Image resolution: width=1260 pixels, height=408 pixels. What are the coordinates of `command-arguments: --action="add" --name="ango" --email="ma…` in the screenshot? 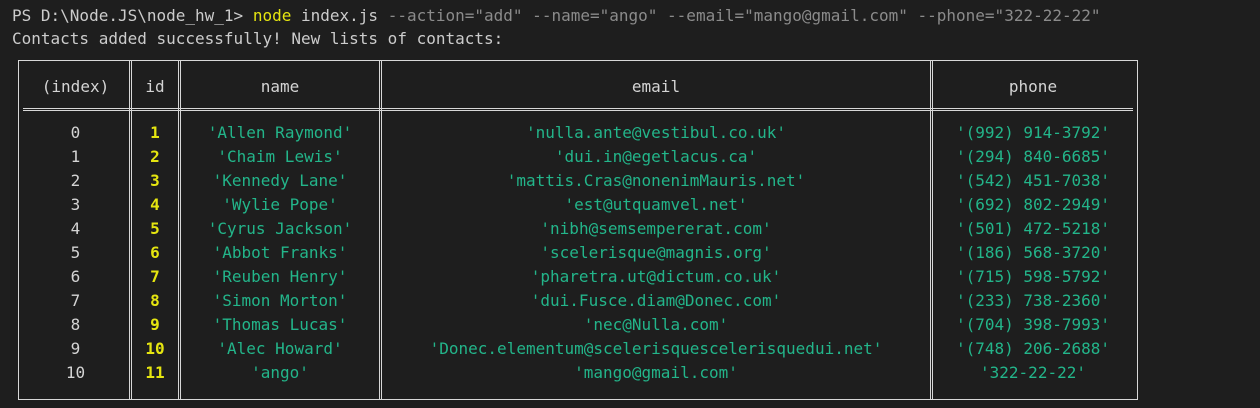 It's located at (744, 15).